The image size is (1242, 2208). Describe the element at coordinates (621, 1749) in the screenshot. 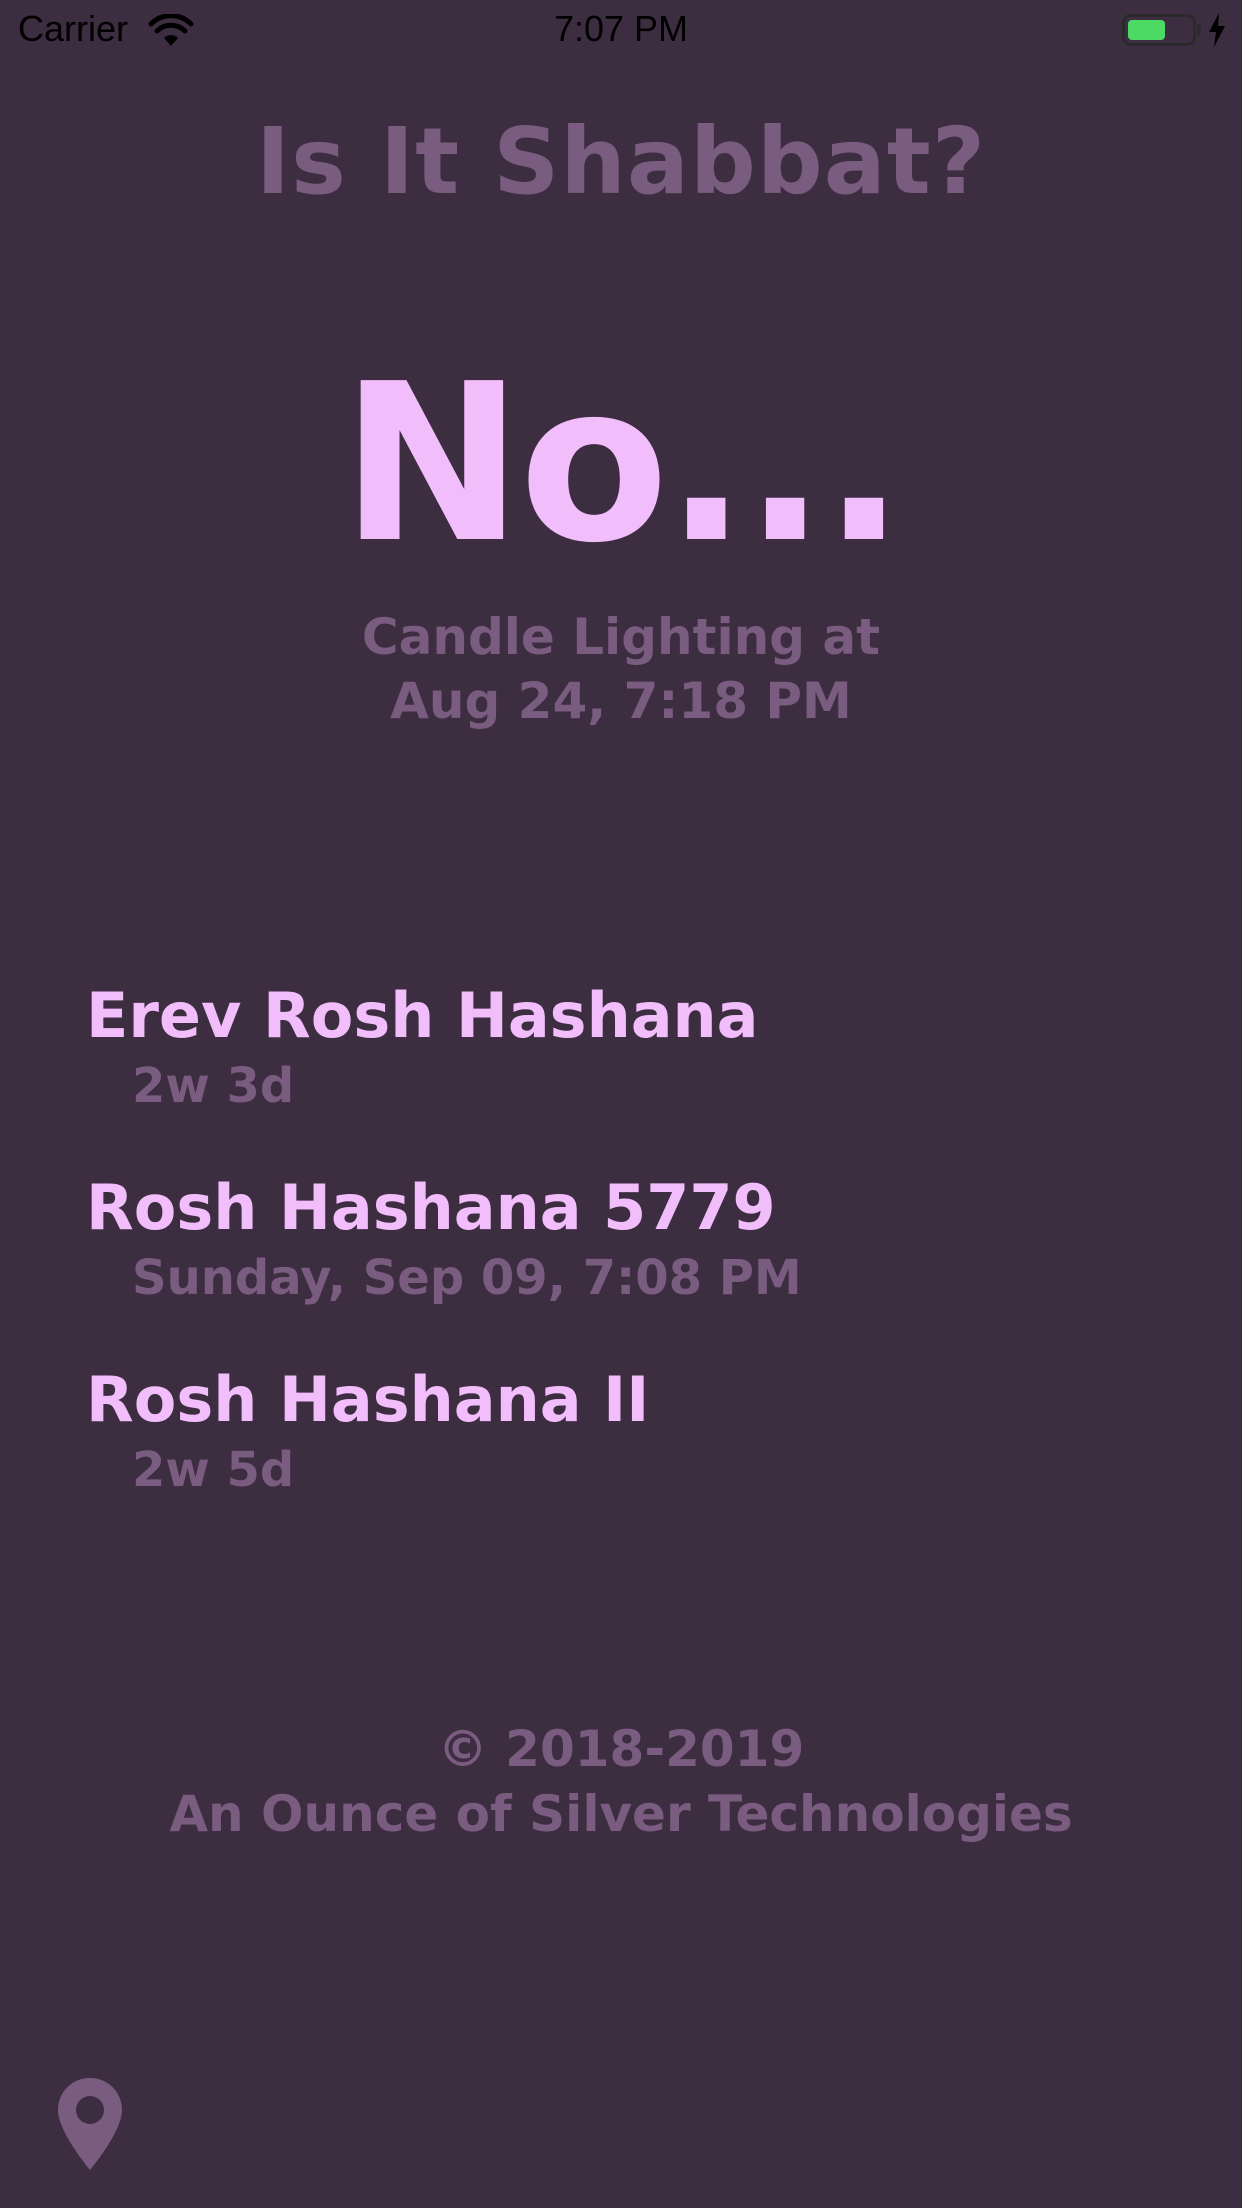

I see `footer-copyright: © 2018-2019` at that location.